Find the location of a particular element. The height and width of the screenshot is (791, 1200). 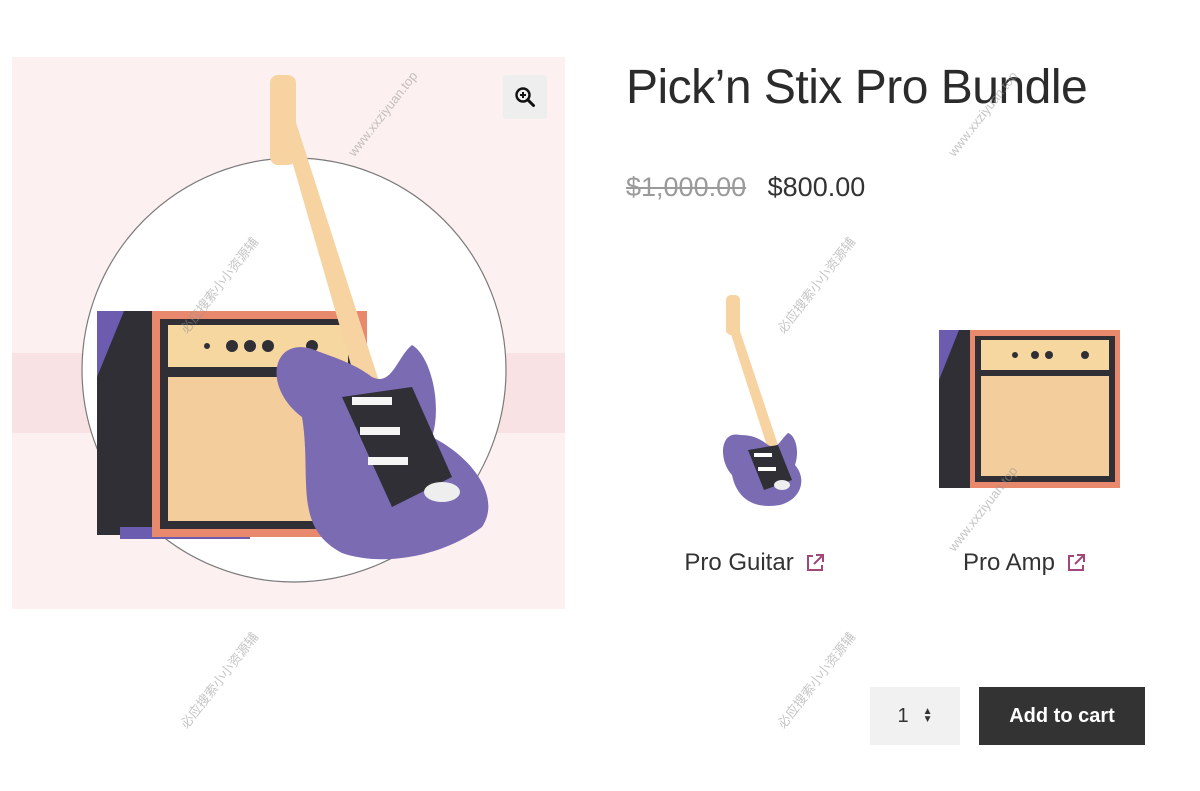

quantity-spinner: ▲ ▼ is located at coordinates (928, 716).